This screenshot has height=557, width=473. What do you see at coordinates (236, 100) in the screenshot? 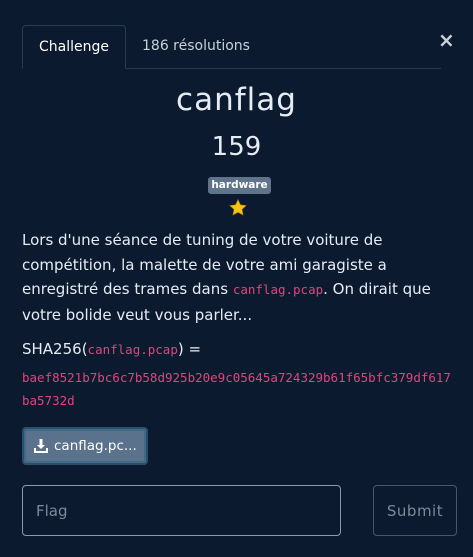
I see `challenge-title: canflag` at bounding box center [236, 100].